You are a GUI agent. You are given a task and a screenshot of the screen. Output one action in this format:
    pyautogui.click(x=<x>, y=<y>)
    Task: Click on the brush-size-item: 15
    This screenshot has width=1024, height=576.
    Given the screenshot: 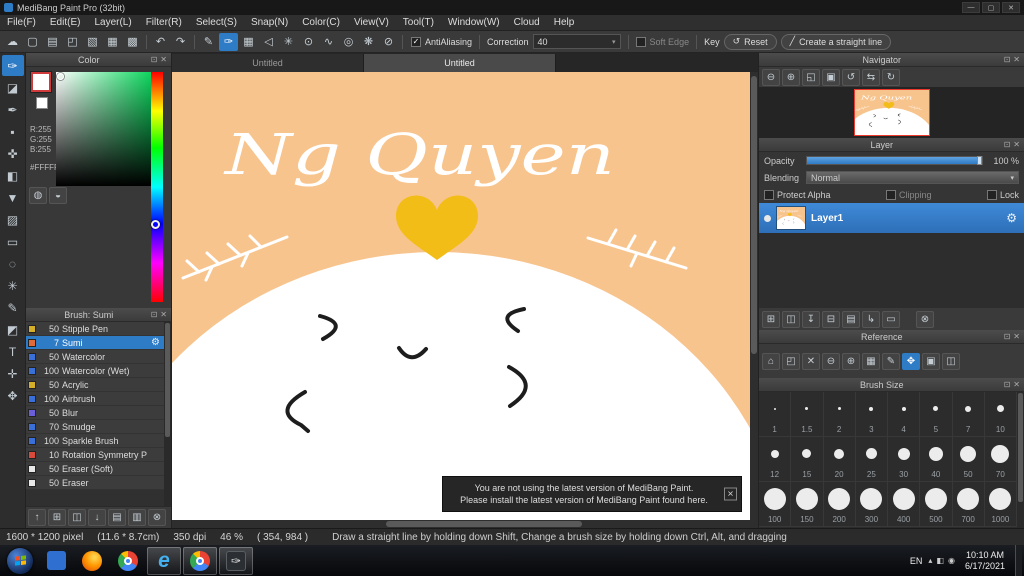 What is the action you would take?
    pyautogui.click(x=807, y=459)
    